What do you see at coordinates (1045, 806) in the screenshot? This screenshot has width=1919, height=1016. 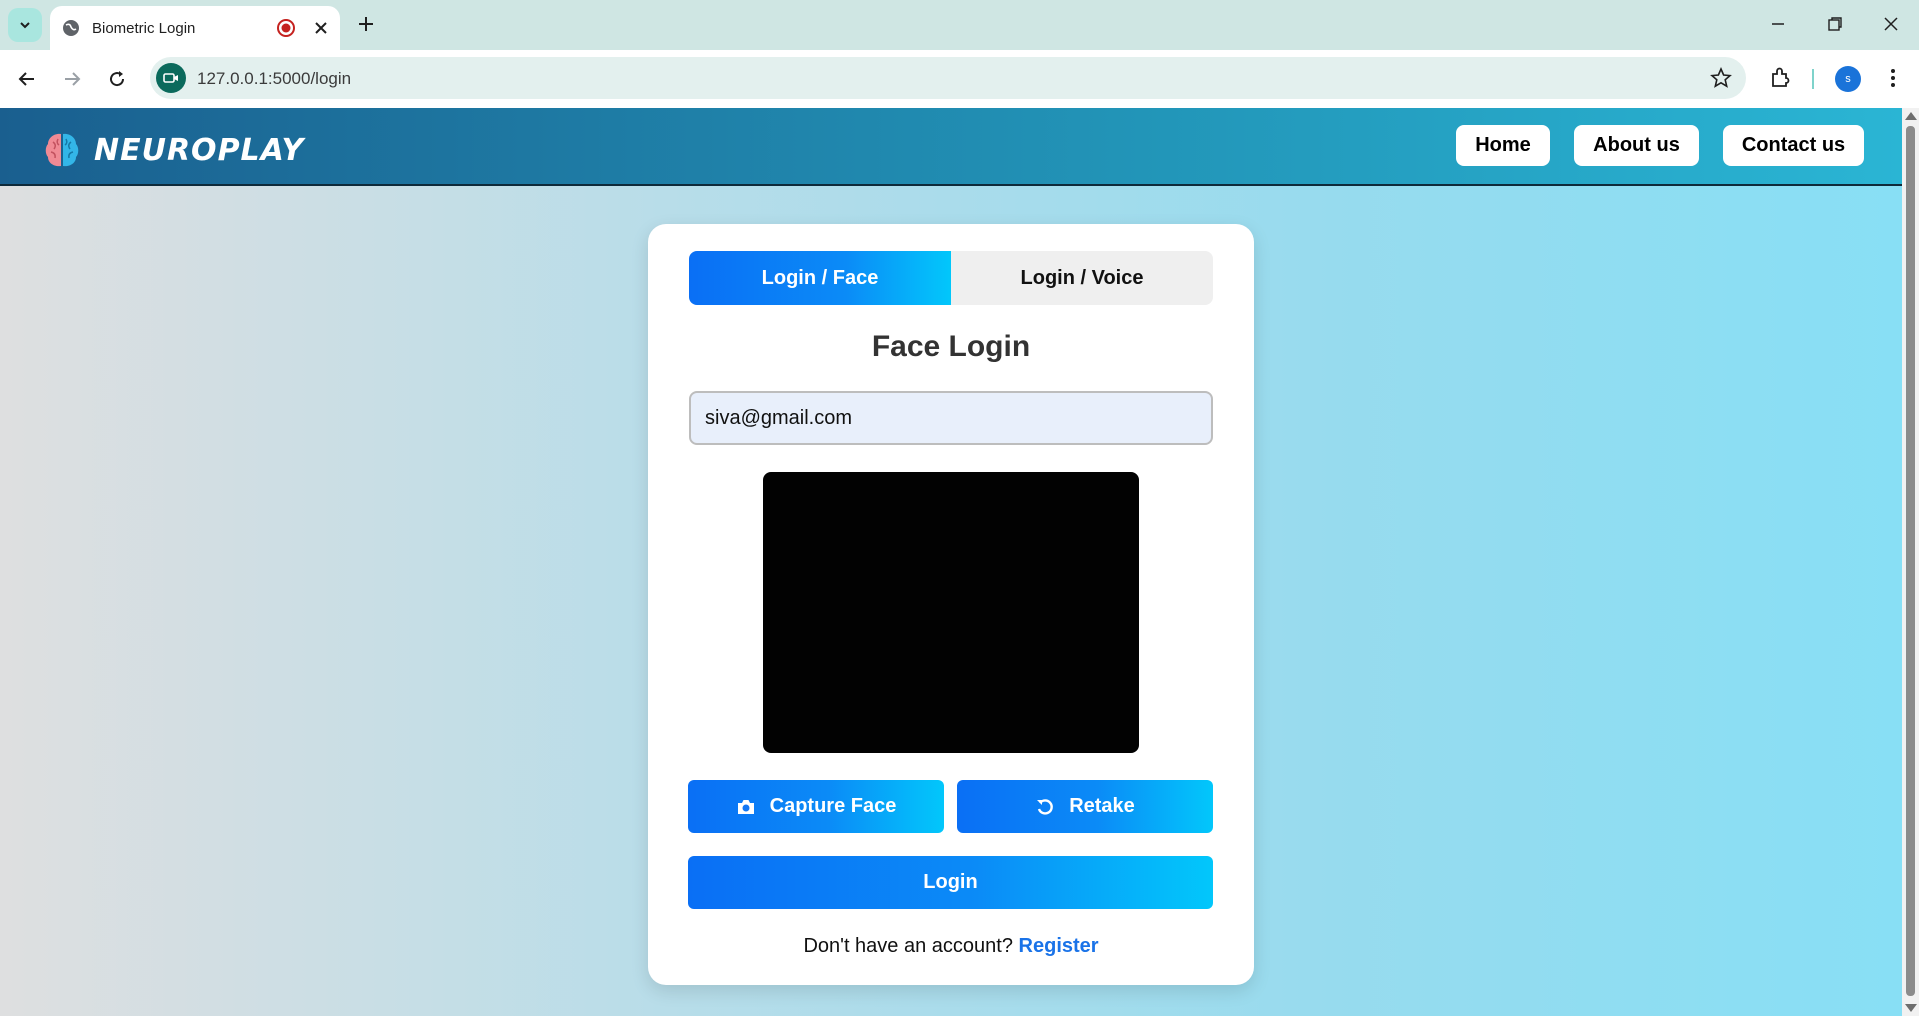 I see `undo-icon` at bounding box center [1045, 806].